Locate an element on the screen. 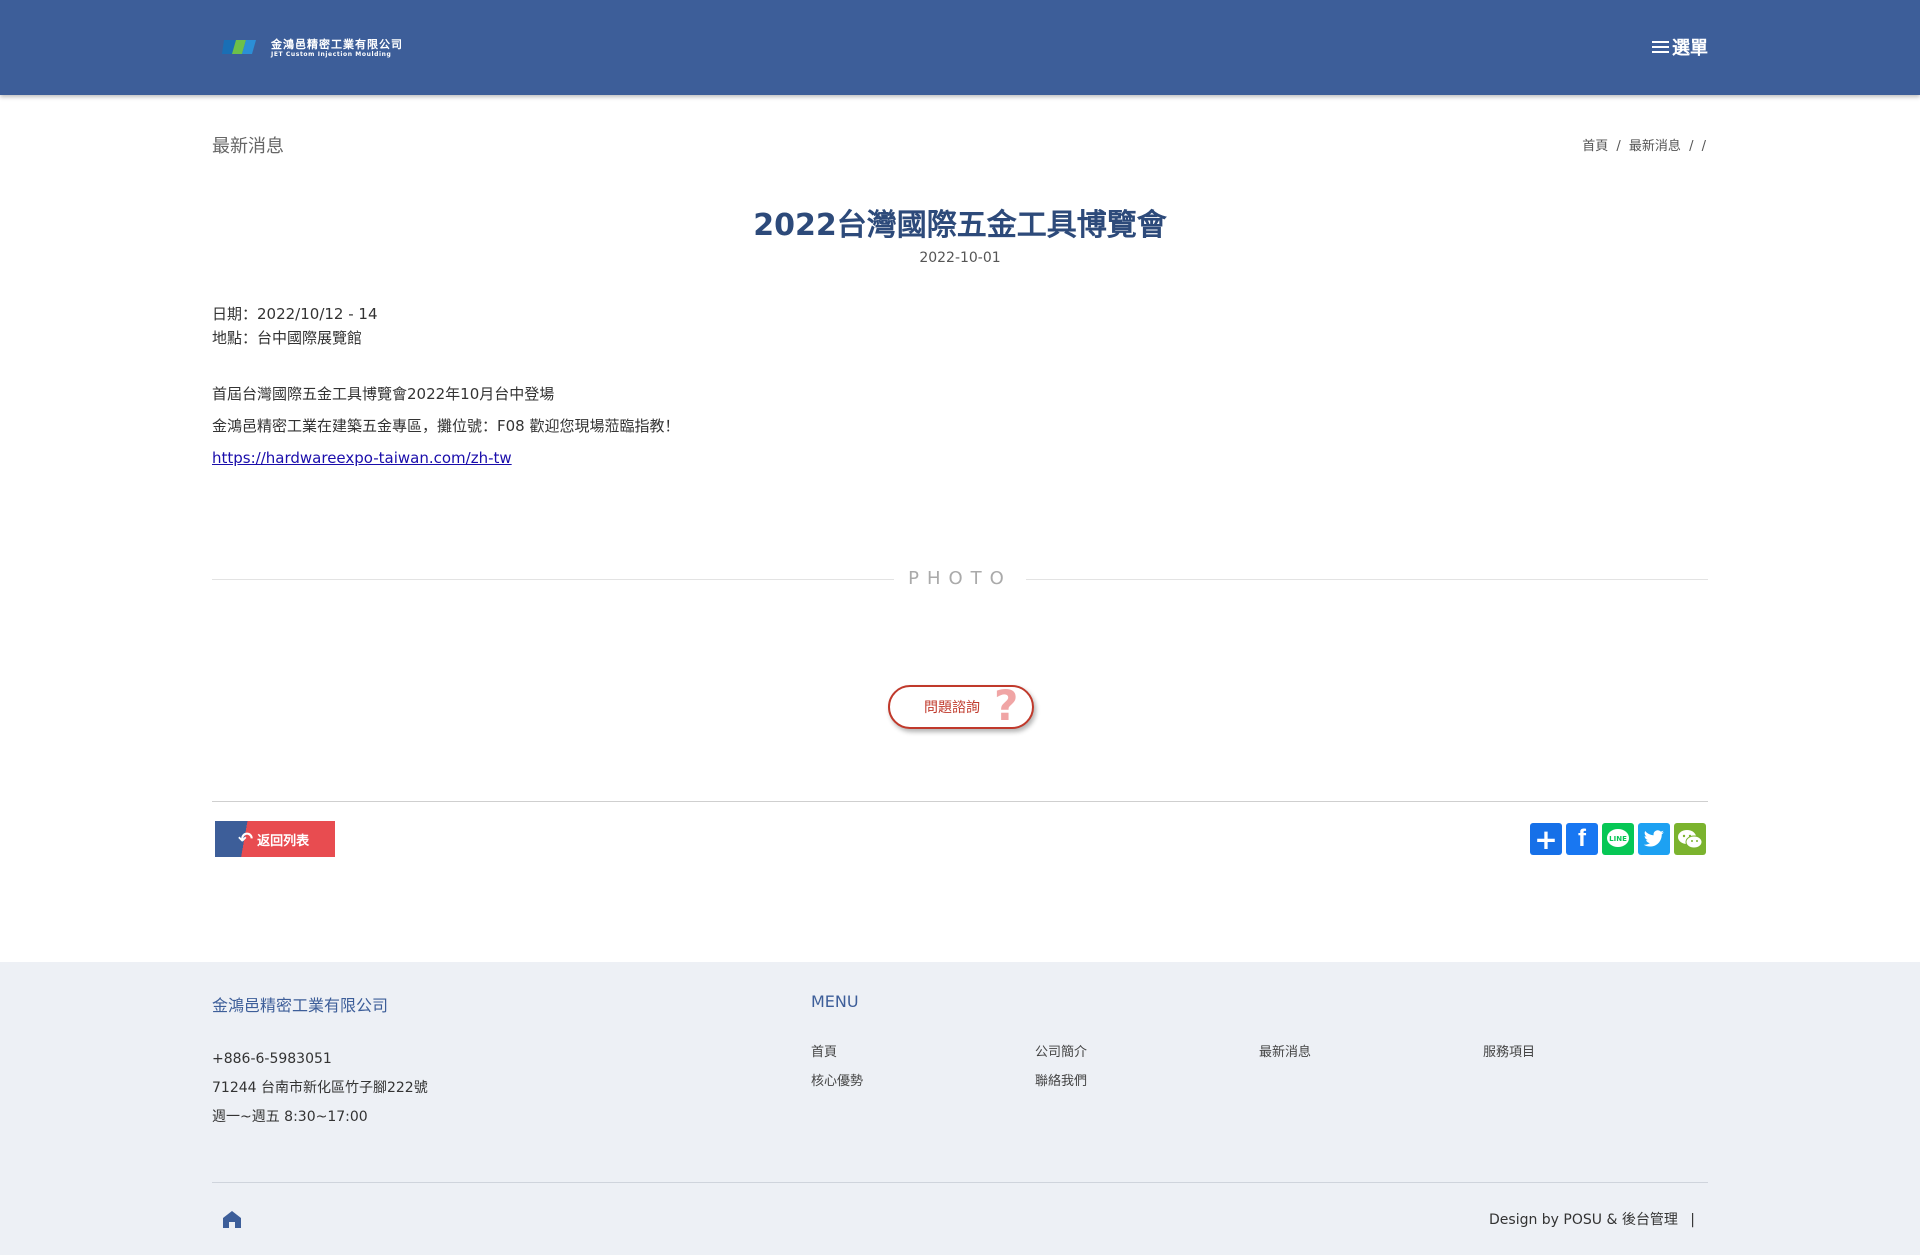 This screenshot has width=1920, height=1255. event-intro: 首屆台灣國際五金工具博覽會2022年10月台中登場 is located at coordinates (383, 394).